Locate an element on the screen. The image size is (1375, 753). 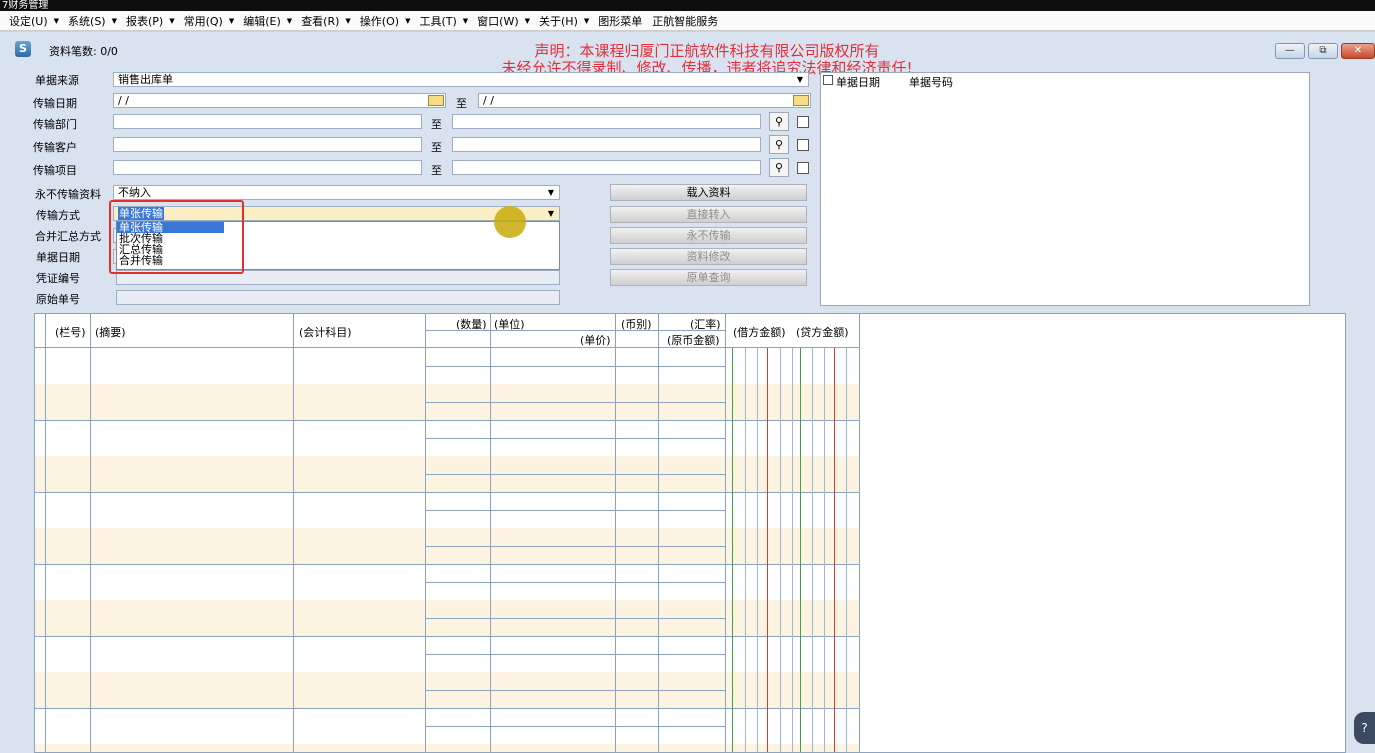
source-value: 销售出库单 is located at coordinates (145, 79).